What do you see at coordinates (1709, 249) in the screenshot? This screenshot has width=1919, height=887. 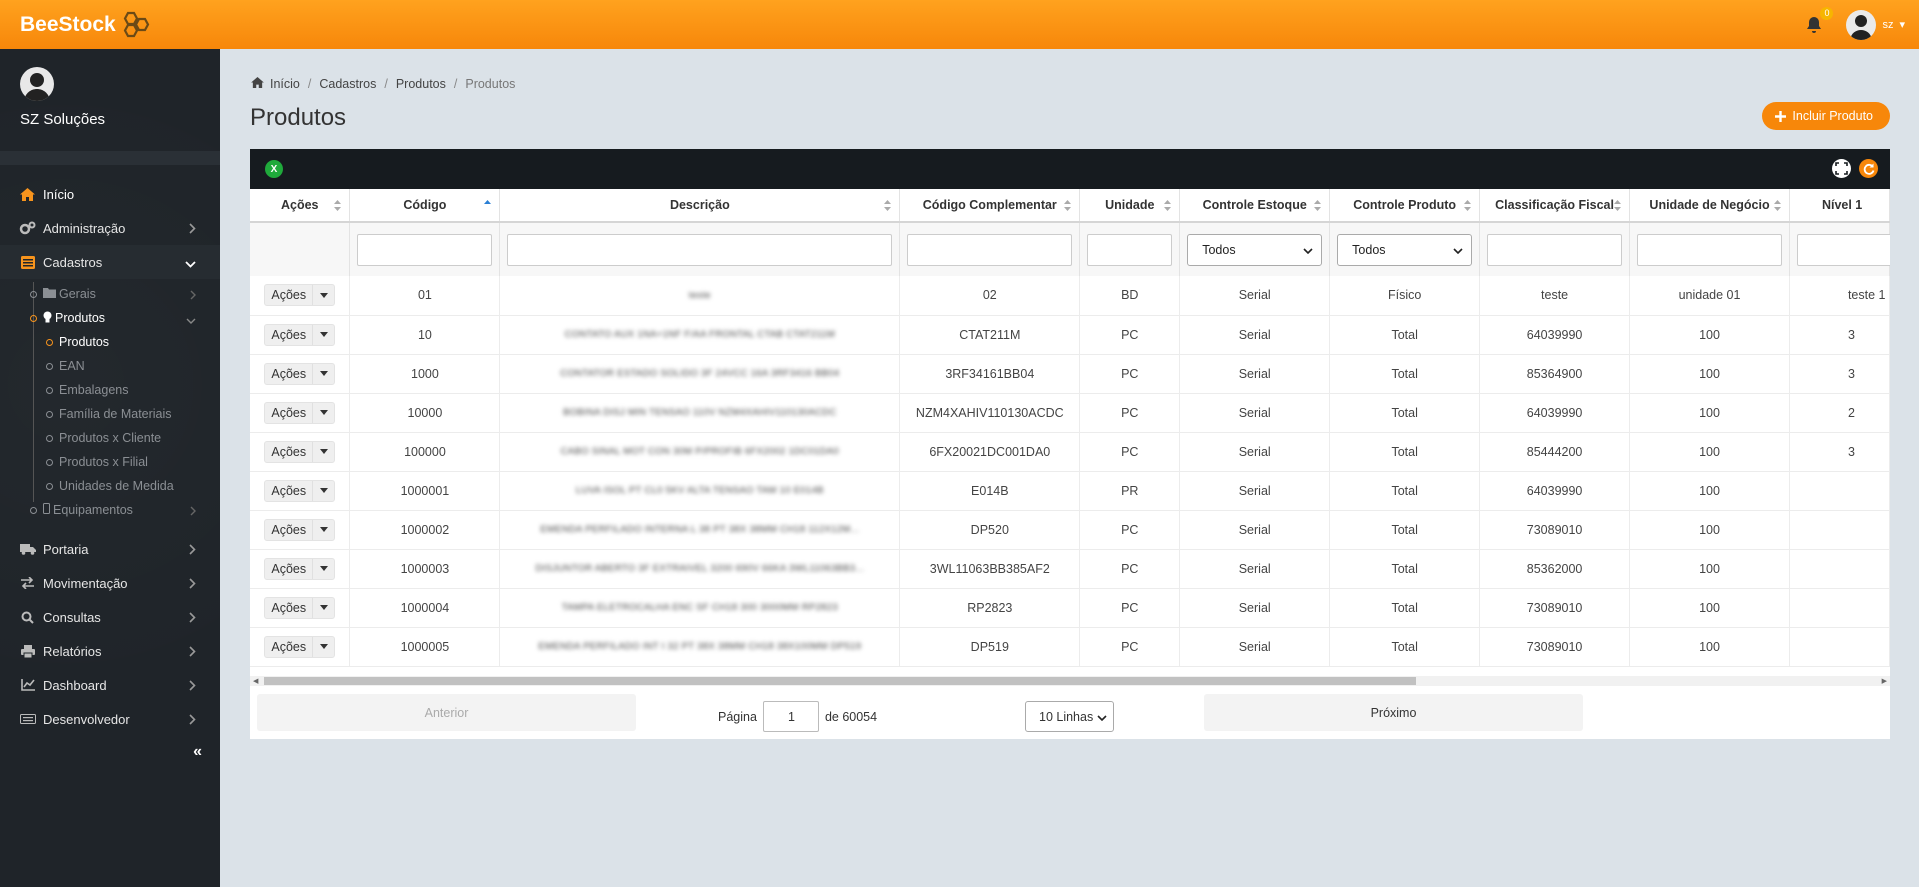 I see `filter-negocio-input` at bounding box center [1709, 249].